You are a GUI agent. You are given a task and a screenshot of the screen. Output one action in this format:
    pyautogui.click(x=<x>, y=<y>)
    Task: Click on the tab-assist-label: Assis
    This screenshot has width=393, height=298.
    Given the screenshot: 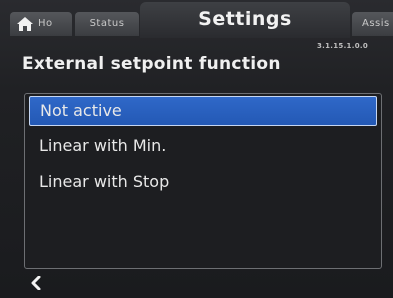 What is the action you would take?
    pyautogui.click(x=376, y=23)
    